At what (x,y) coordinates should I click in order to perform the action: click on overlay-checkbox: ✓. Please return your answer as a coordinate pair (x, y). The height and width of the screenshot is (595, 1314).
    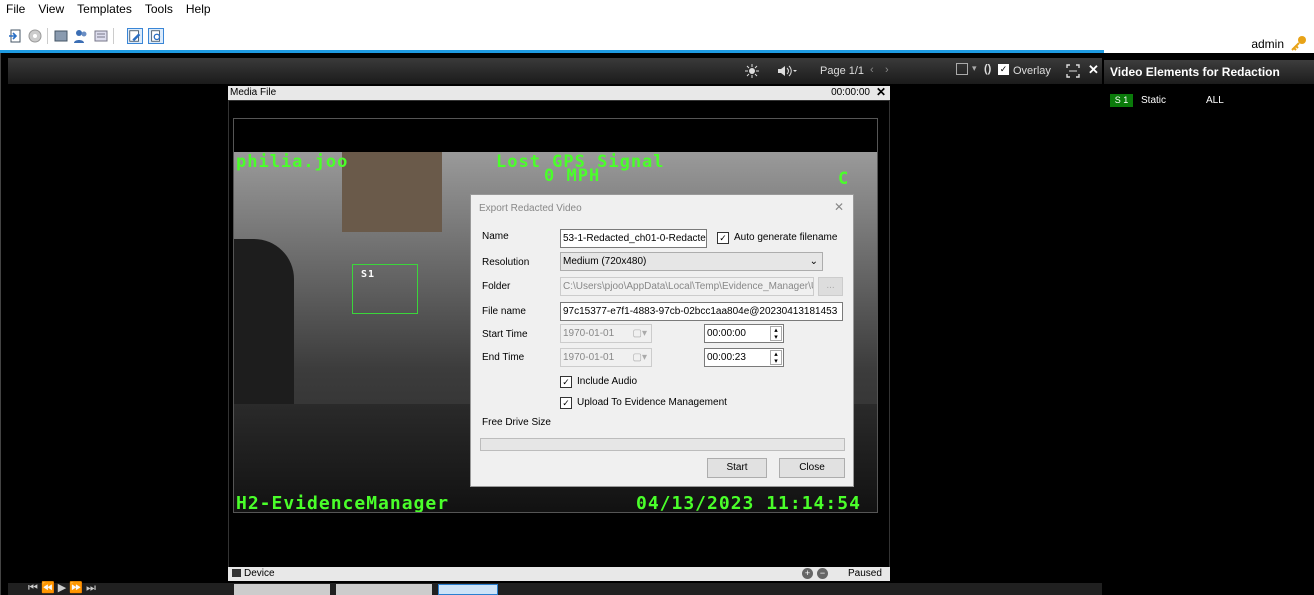
    Looking at the image, I should click on (1003, 69).